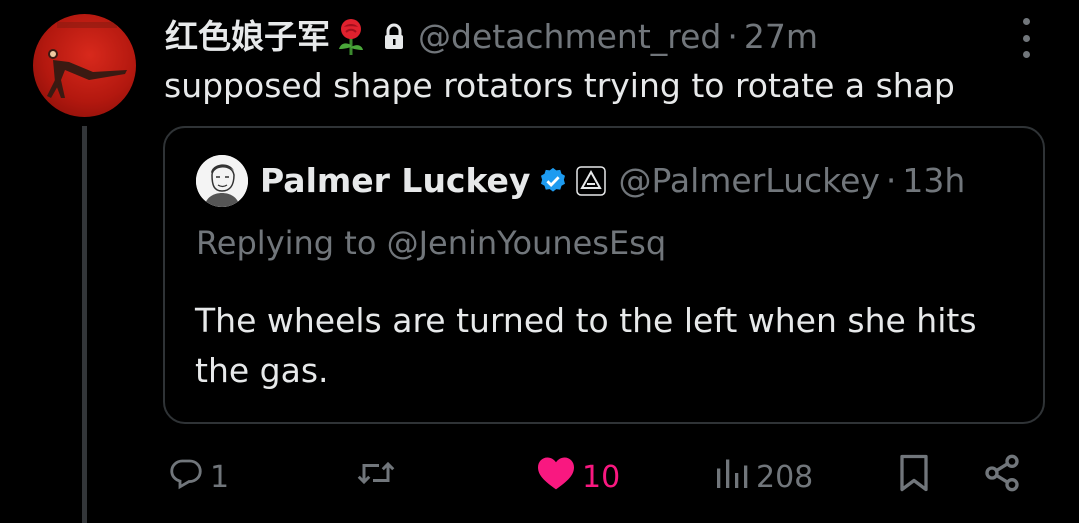  I want to click on tweet-header: 红色娘子军 @detachment_red · 27m, so click(491, 37).